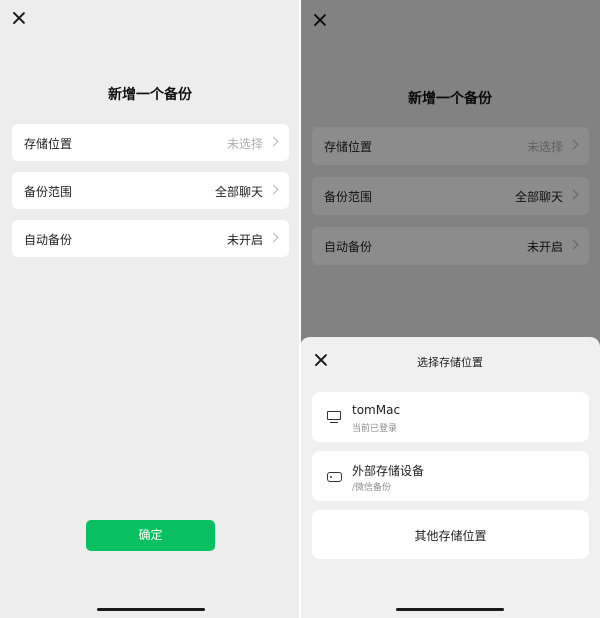  What do you see at coordinates (244, 144) in the screenshot?
I see `row-value: 未选择` at bounding box center [244, 144].